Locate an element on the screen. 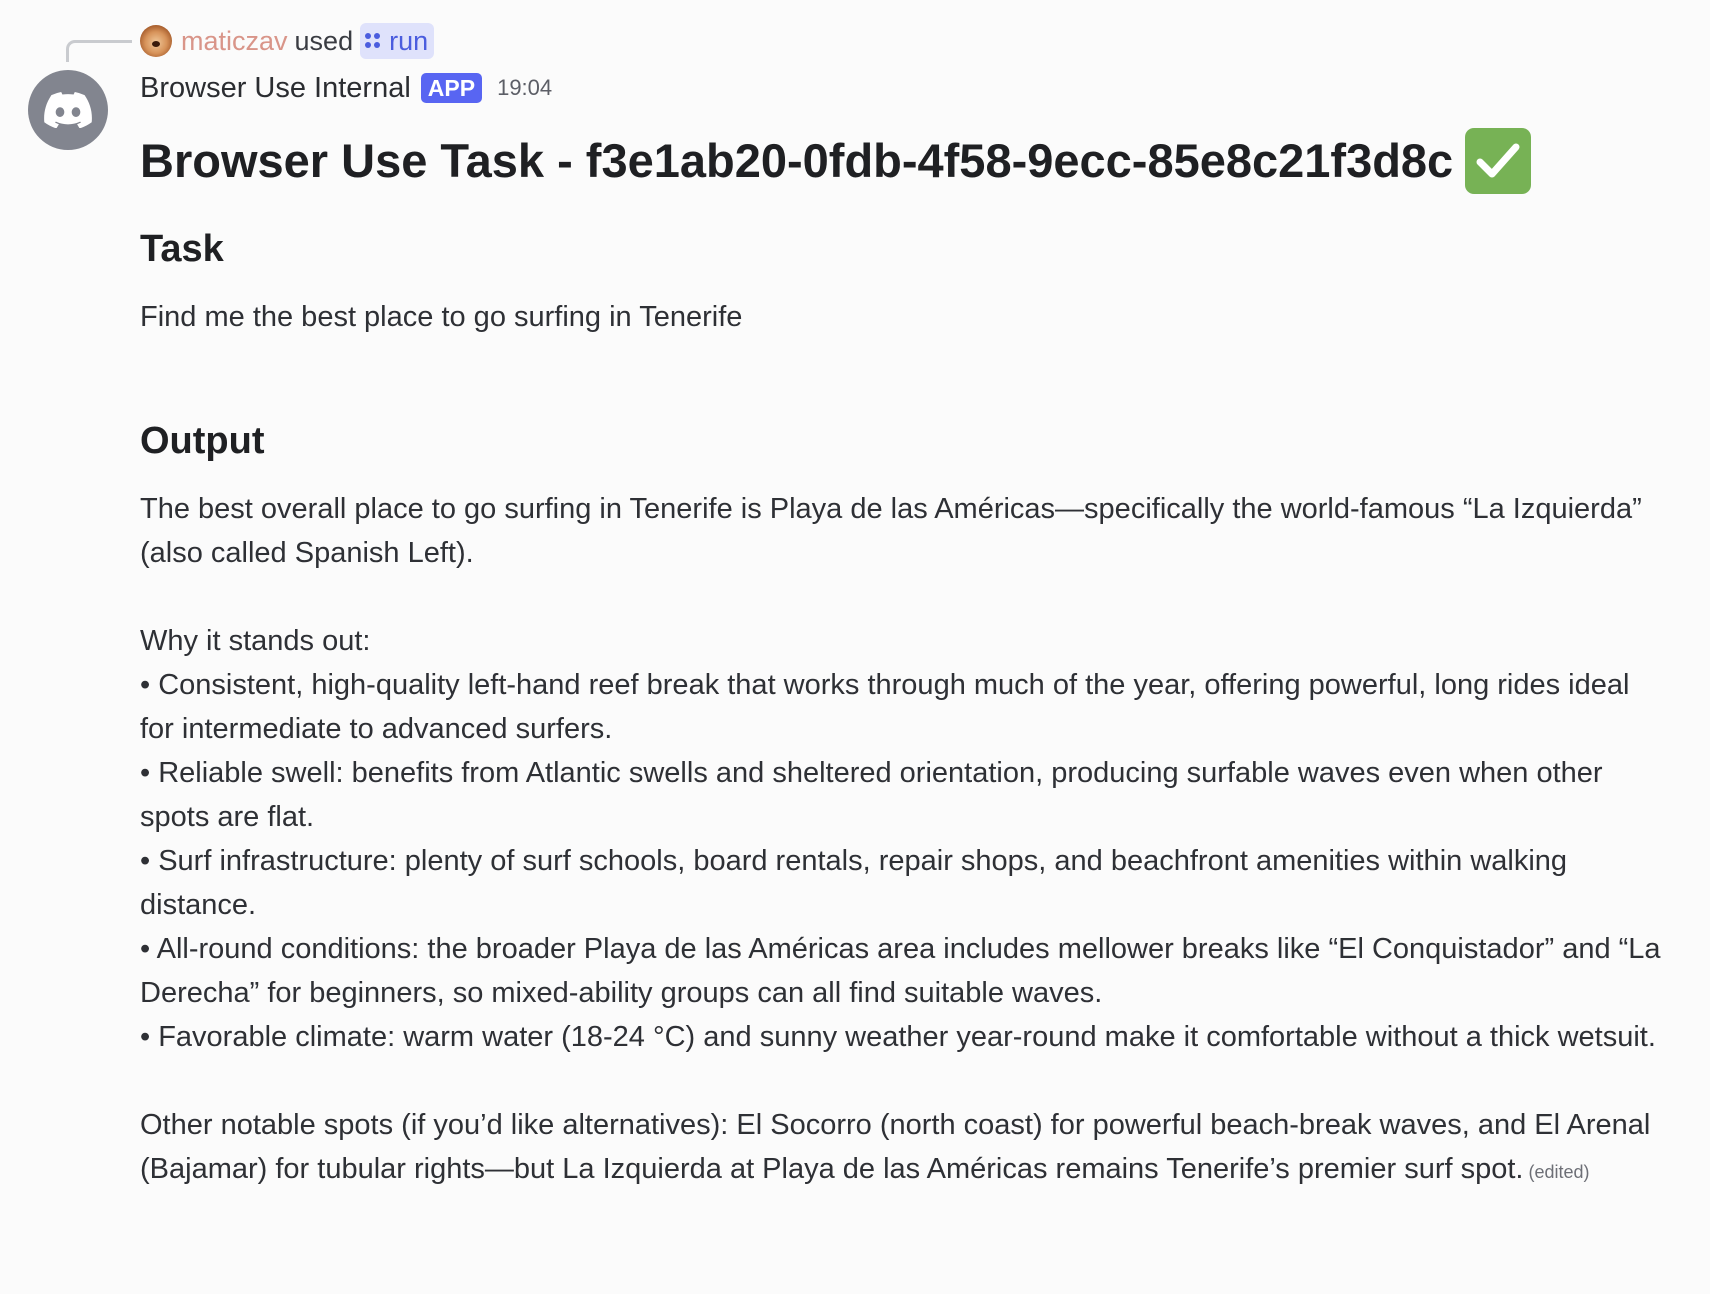  output-heading: Output is located at coordinates (202, 441).